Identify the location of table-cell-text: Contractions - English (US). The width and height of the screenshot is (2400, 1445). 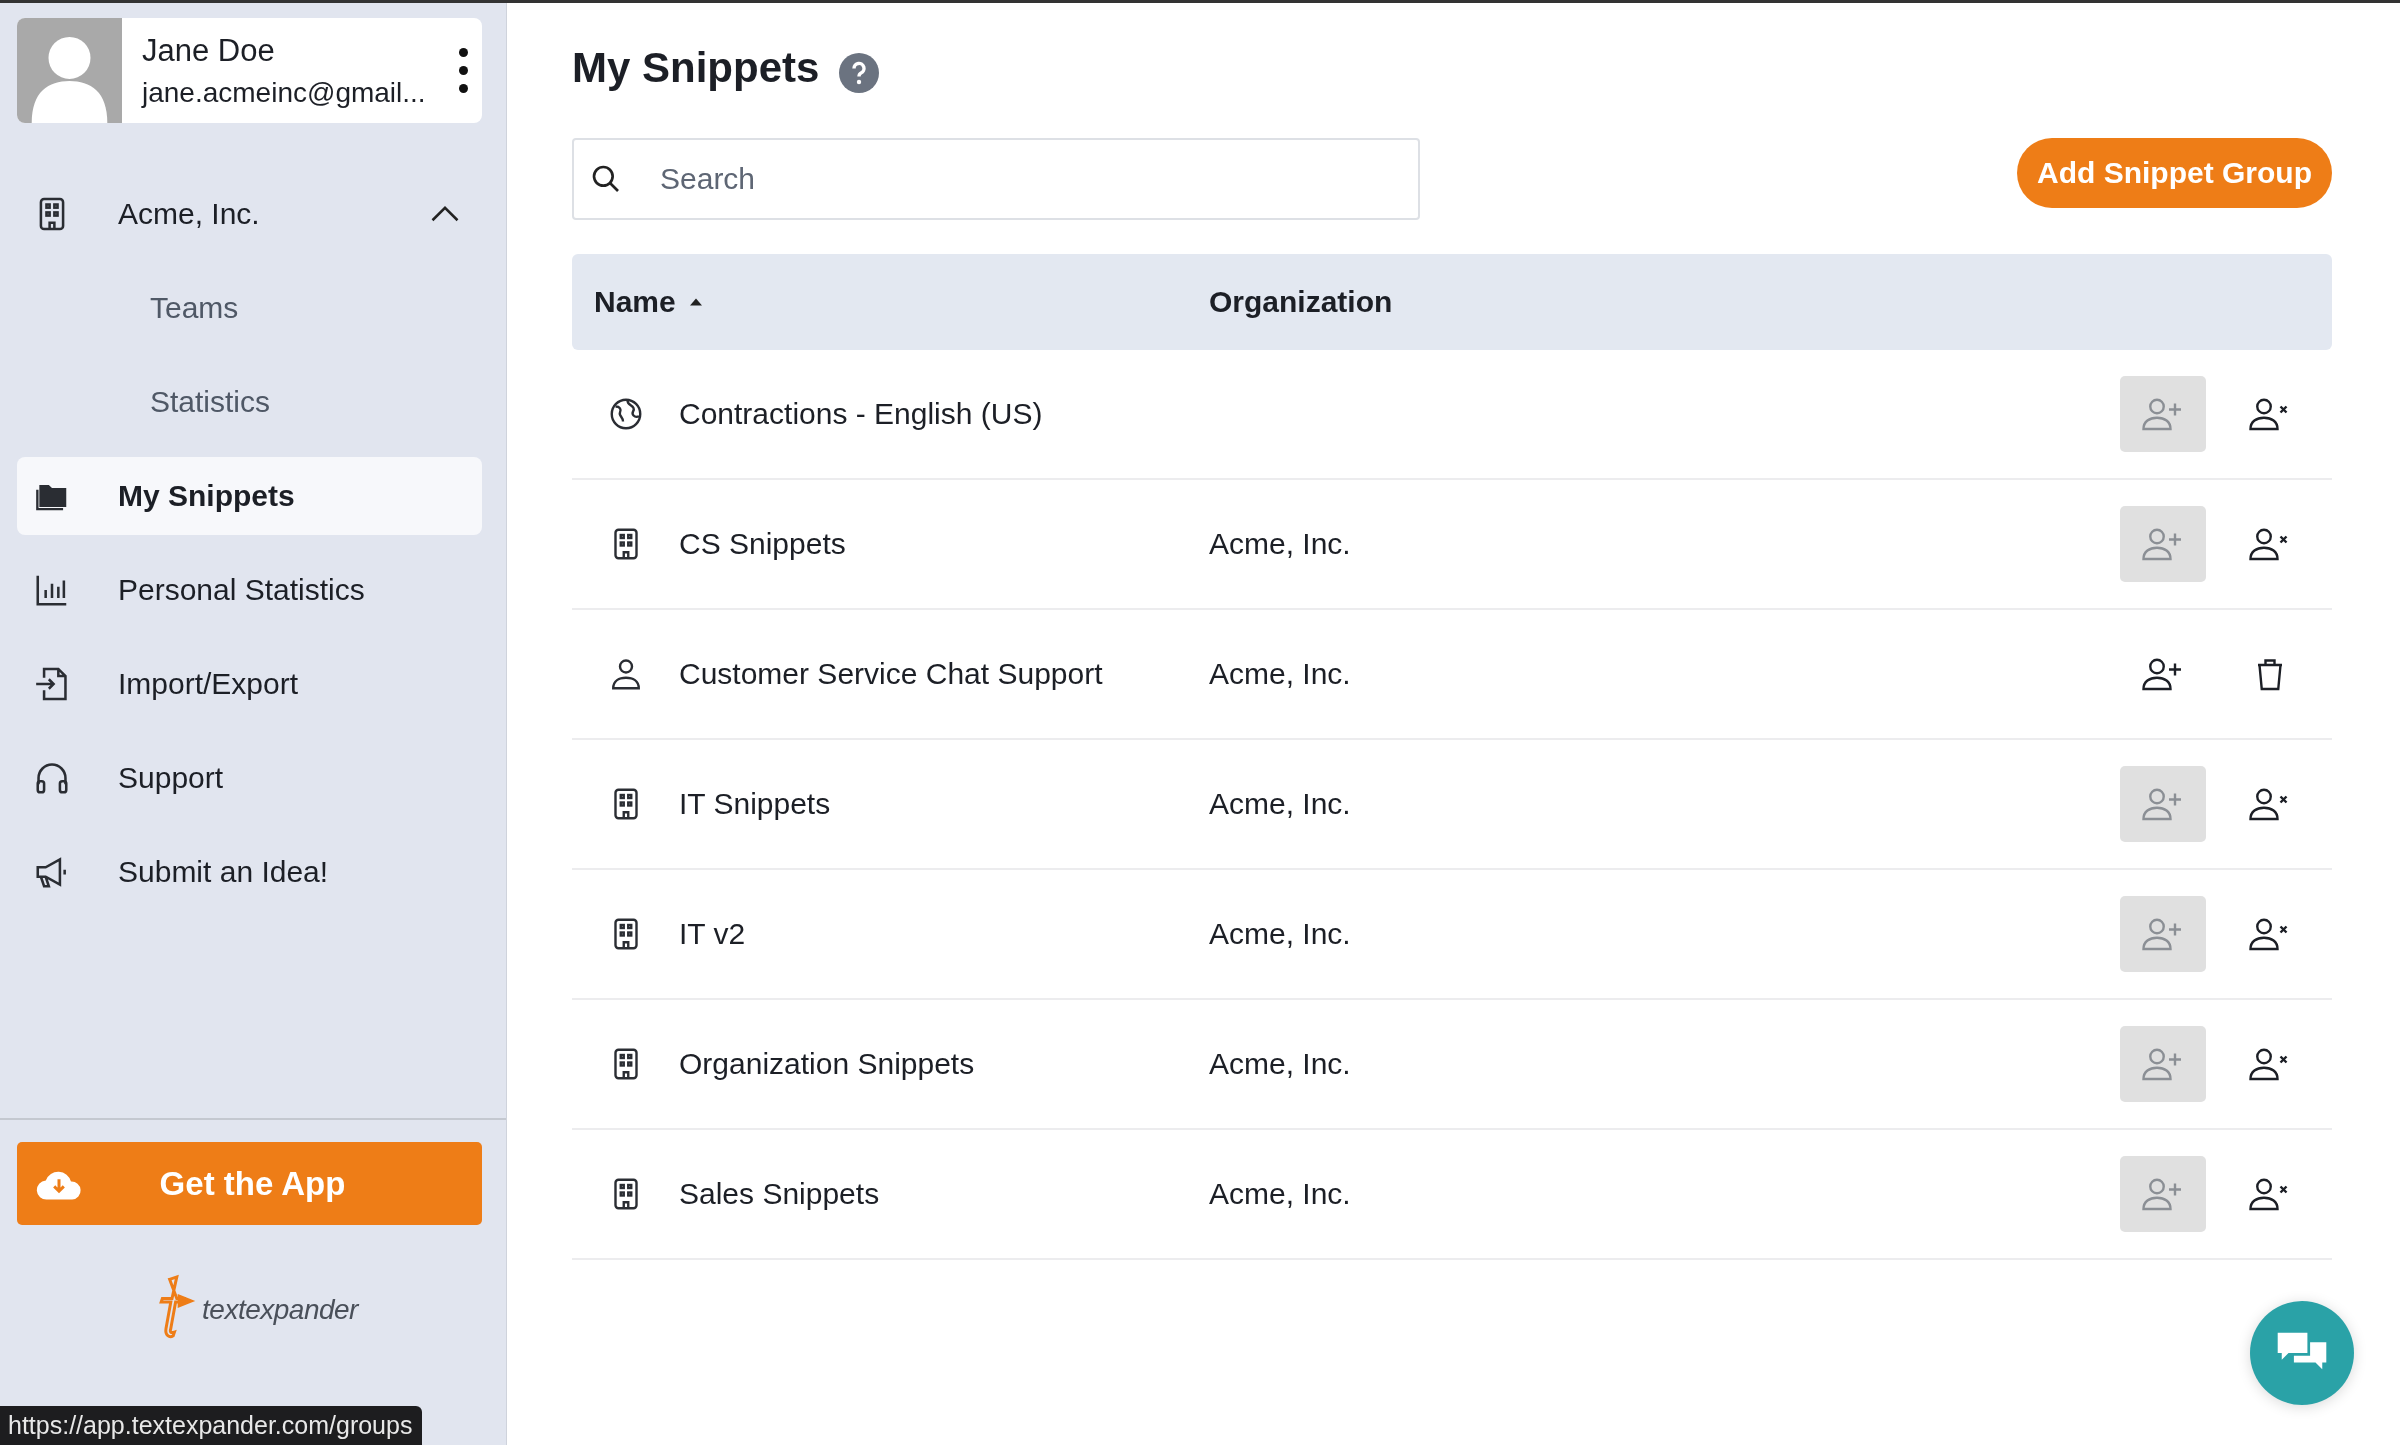
(861, 414).